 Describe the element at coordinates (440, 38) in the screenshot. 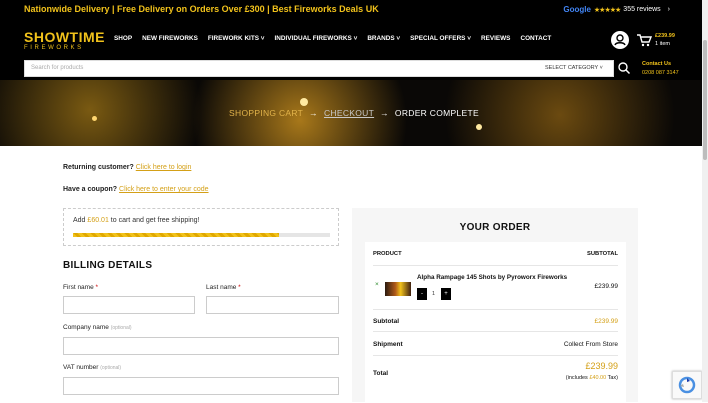

I see `nav-item-special-offers: SPECIAL OFFERS ˅` at that location.